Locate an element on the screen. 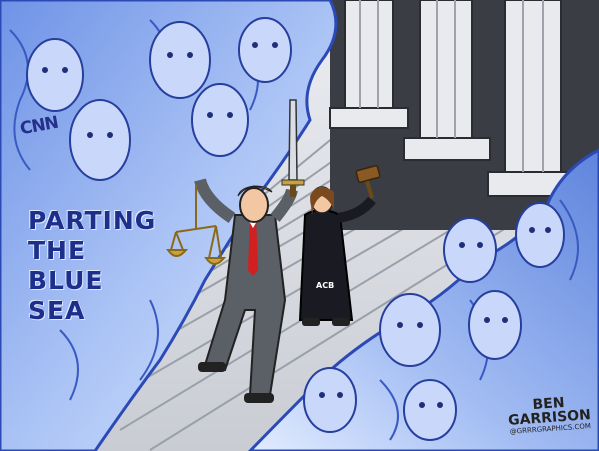 This screenshot has height=451, width=599. artist-signature: BEN GARRISON @GRRRGRAPHICS.COM is located at coordinates (549, 416).